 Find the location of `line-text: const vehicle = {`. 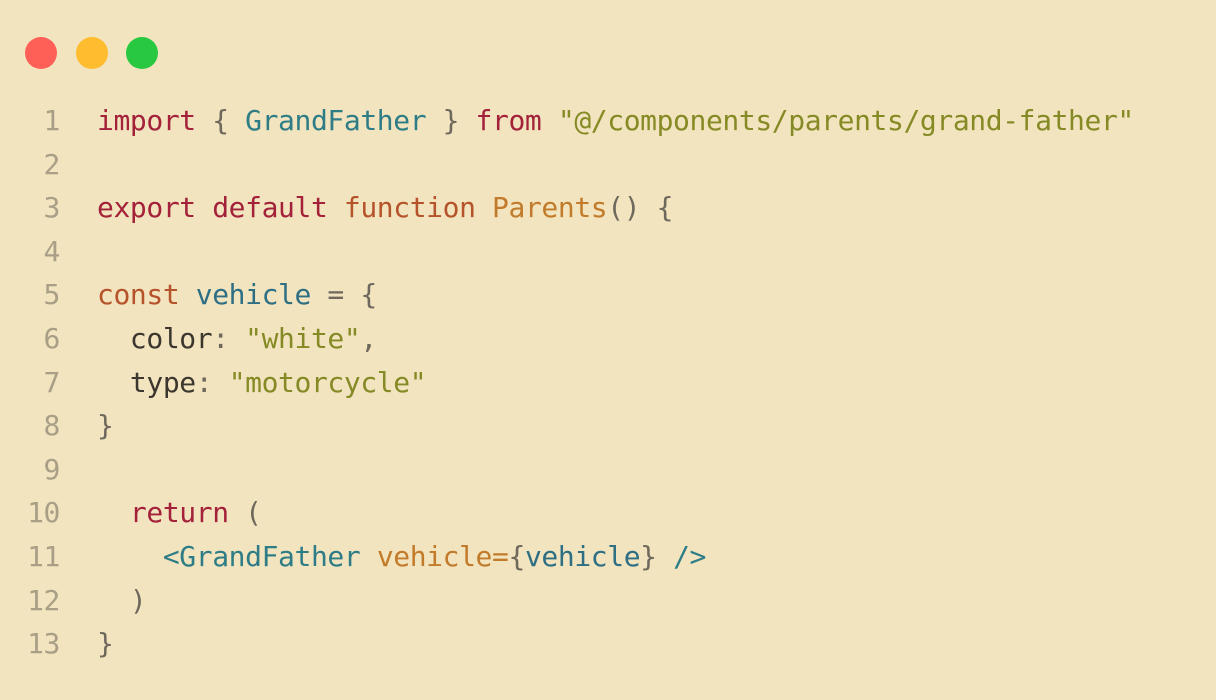

line-text: const vehicle = { is located at coordinates (237, 295).